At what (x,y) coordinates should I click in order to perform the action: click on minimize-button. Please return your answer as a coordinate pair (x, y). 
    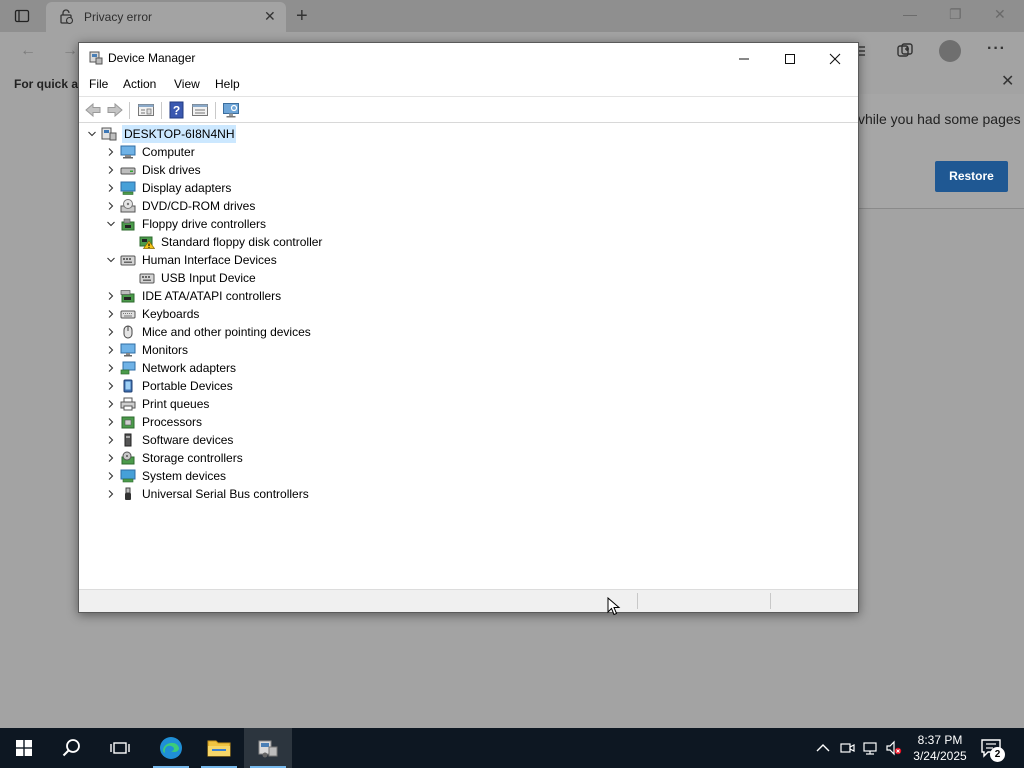
    Looking at the image, I should click on (744, 58).